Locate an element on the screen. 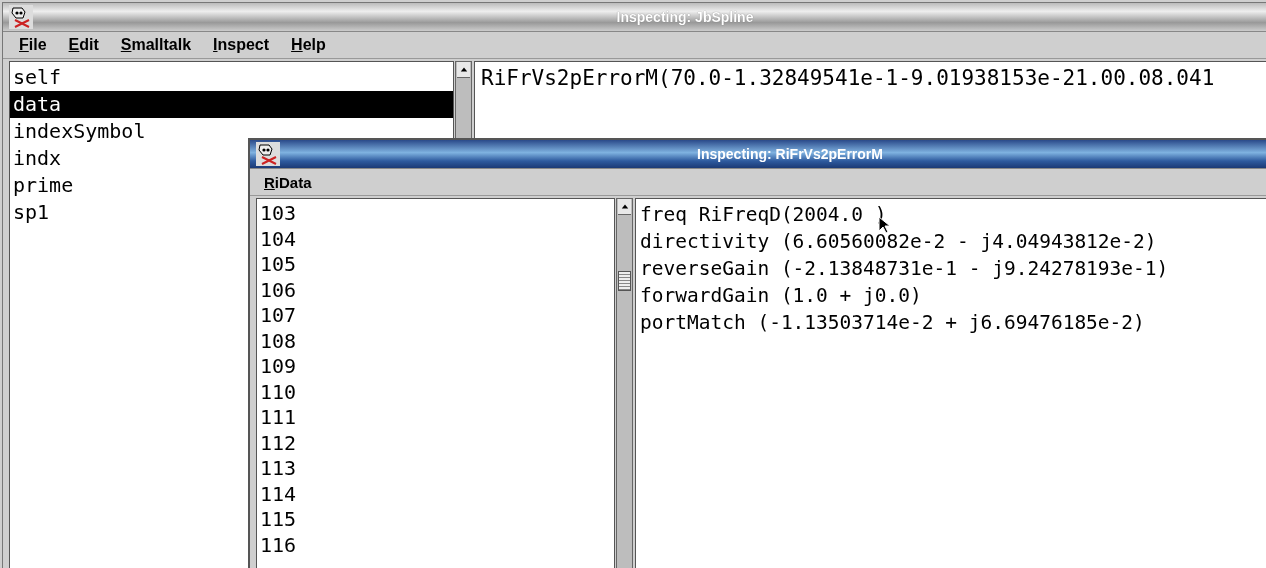 The width and height of the screenshot is (1266, 568). value-line: directivity (6.60560082e-2 - j4.04943812e-2) is located at coordinates (898, 242).